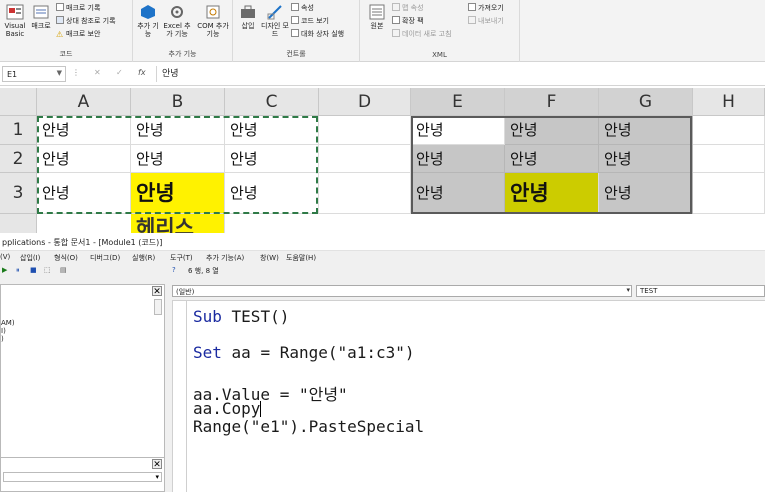  I want to click on column-header-a: A, so click(84, 102).